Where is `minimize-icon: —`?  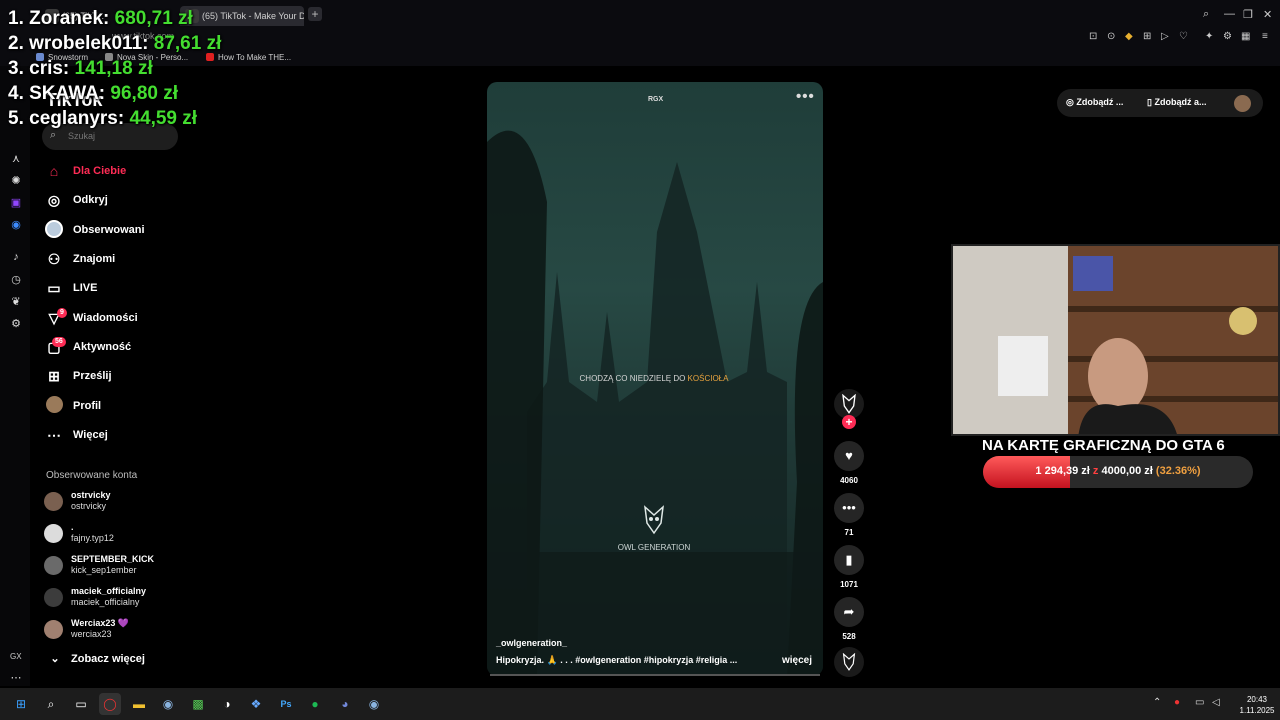 minimize-icon: — is located at coordinates (1229, 14).